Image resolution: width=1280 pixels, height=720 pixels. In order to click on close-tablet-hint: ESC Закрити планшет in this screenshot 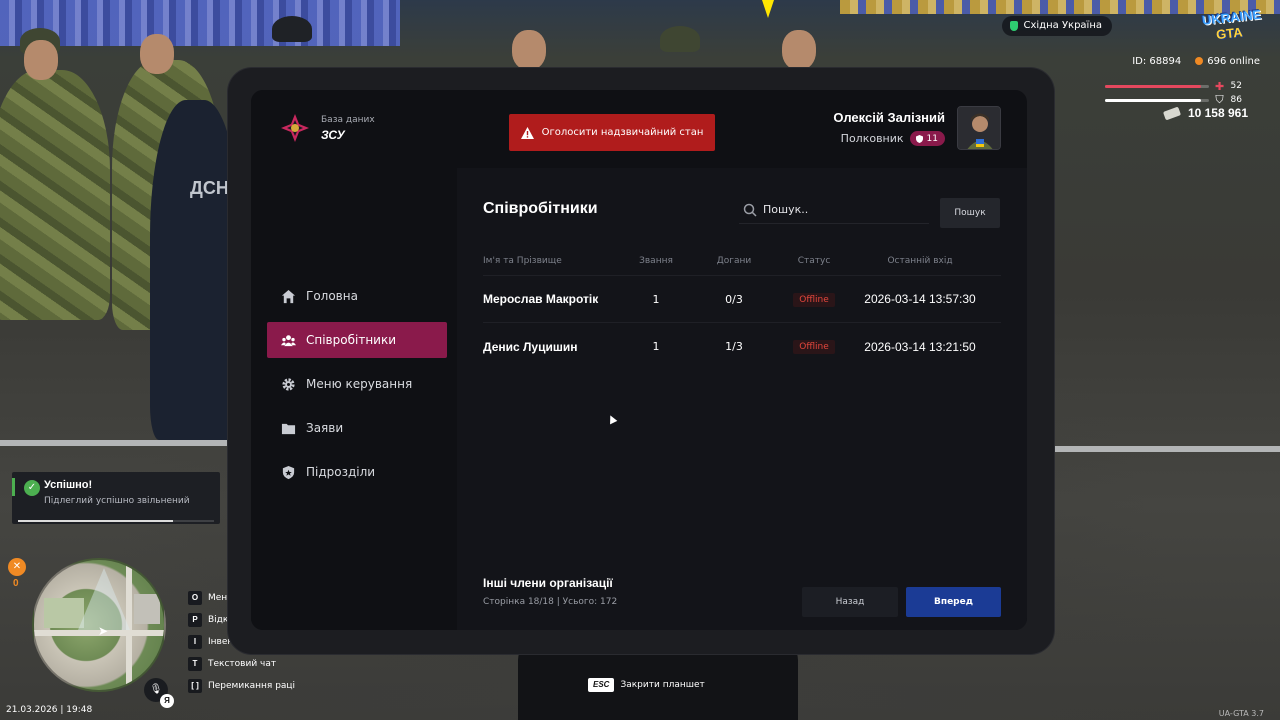, I will do `click(646, 685)`.